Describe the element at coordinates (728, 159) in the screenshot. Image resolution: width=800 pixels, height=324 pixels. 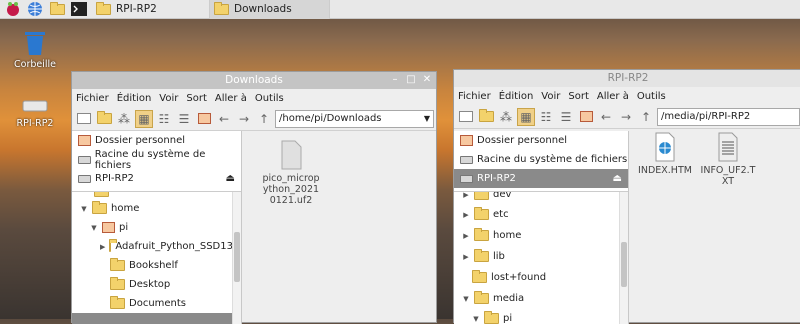
I see `file-item-info-uf2: INFO_UF2.T XT` at that location.